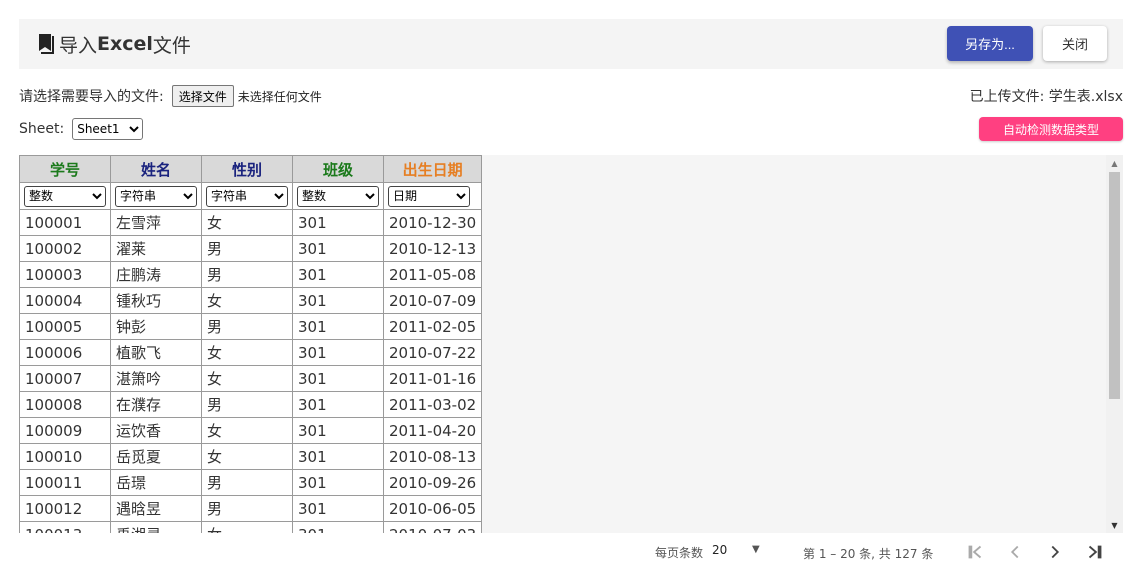 The image size is (1144, 585). Describe the element at coordinates (251, 326) in the screenshot. I see `table-row: 100005 钟彭男 301 2011-02-05` at that location.